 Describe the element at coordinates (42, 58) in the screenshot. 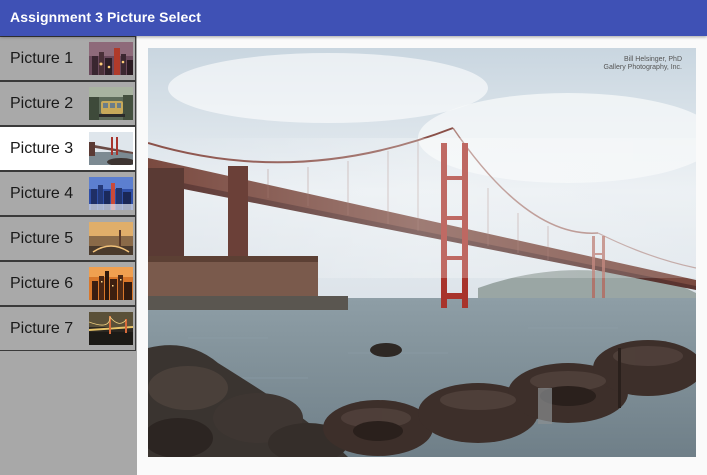

I see `picture-list-item-label: Picture 1` at that location.